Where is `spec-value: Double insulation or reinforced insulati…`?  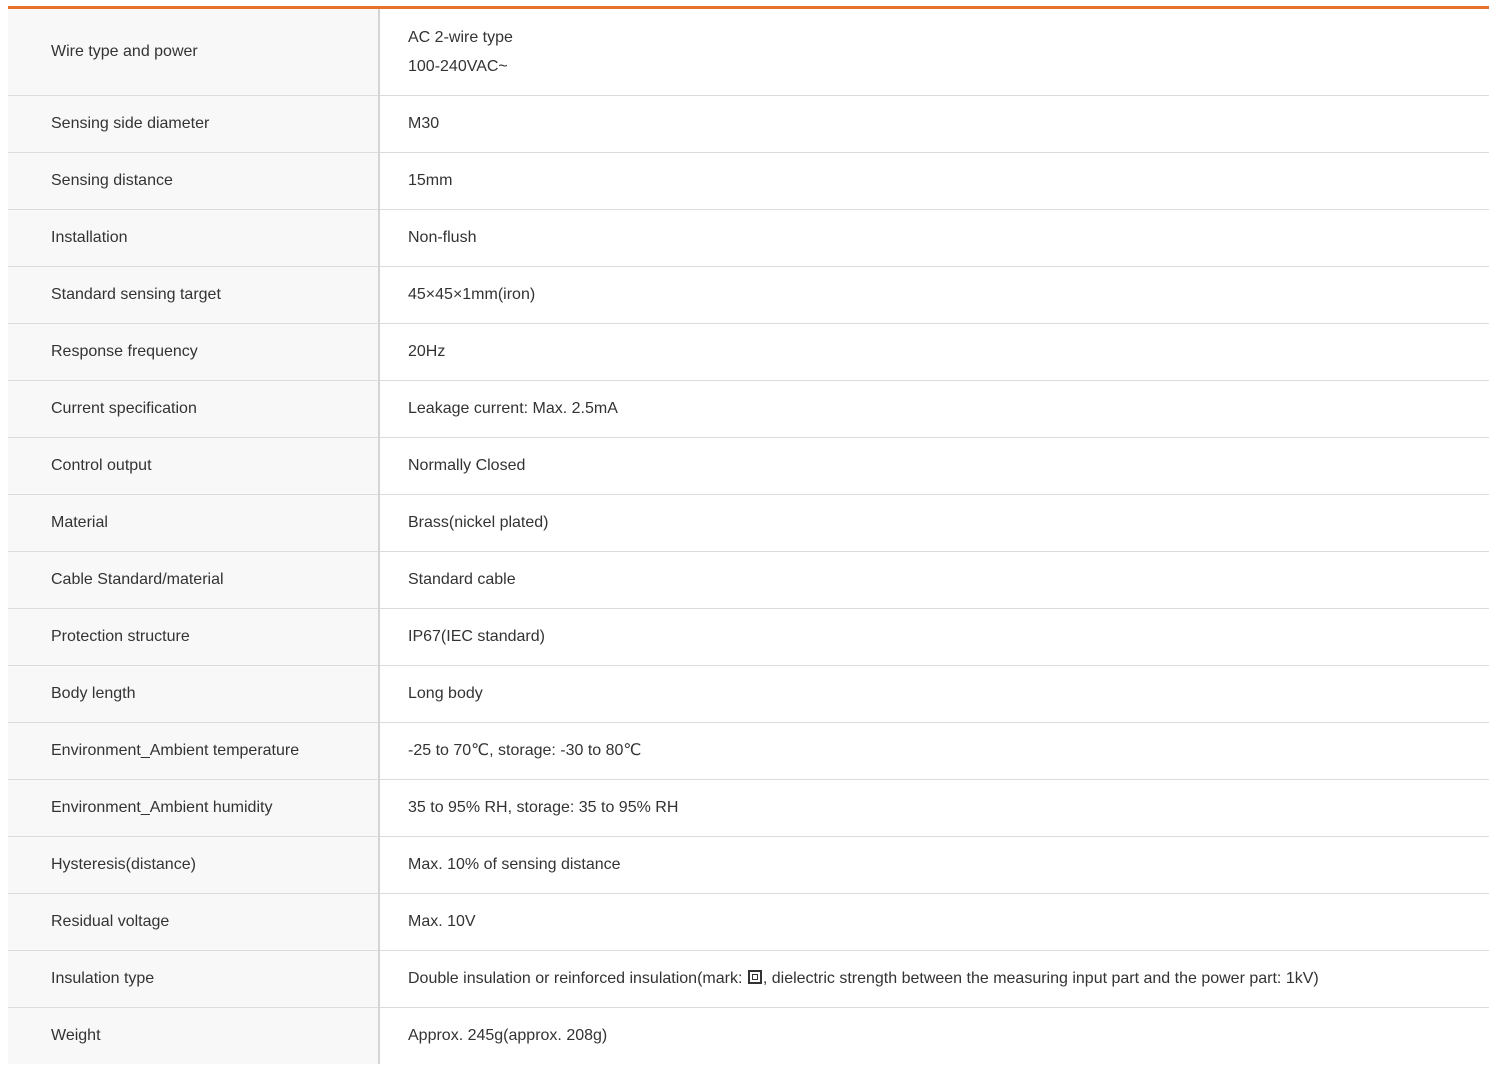
spec-value: Double insulation or reinforced insulati… is located at coordinates (934, 979).